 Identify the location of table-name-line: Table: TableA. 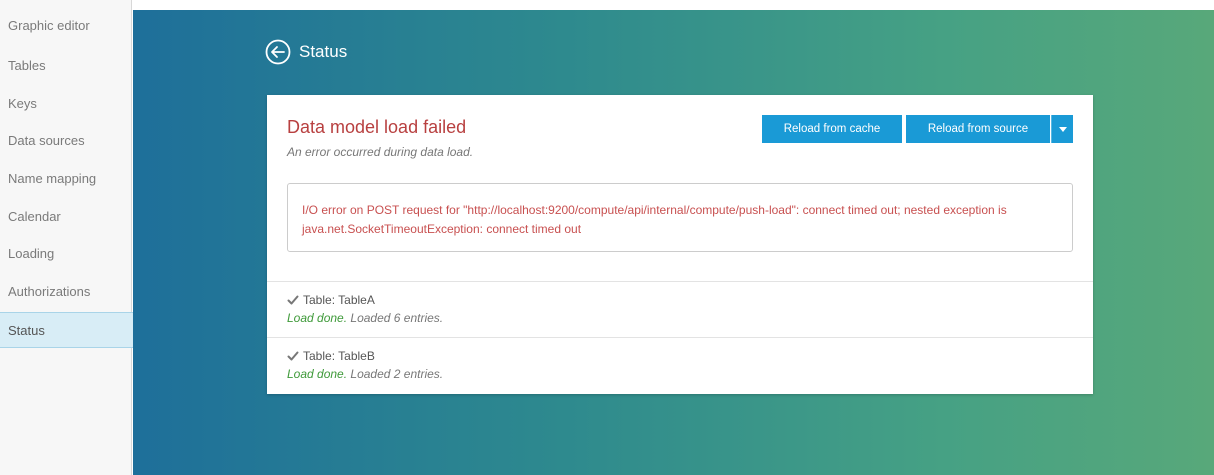
(331, 300).